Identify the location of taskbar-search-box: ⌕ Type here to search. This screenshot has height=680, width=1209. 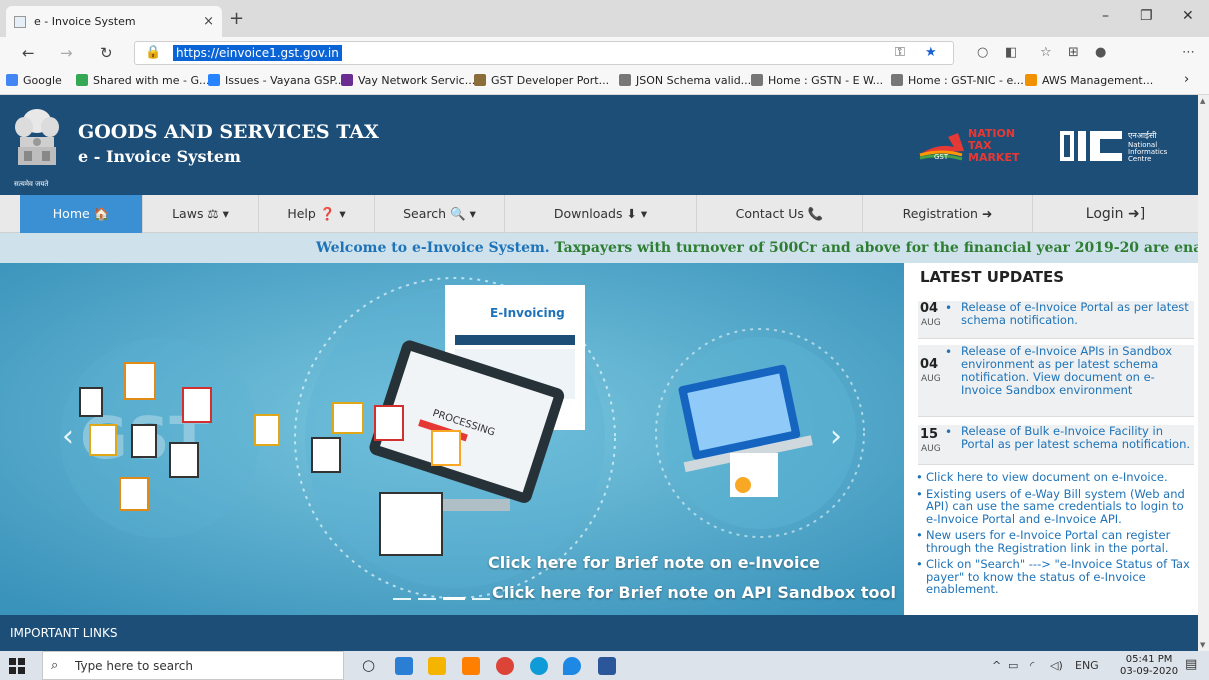
(193, 665).